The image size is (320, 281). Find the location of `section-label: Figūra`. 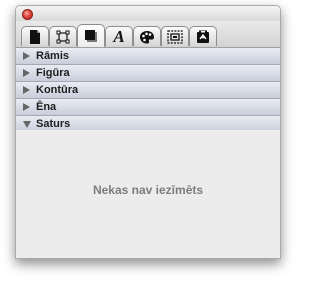

section-label: Figūra is located at coordinates (53, 73).